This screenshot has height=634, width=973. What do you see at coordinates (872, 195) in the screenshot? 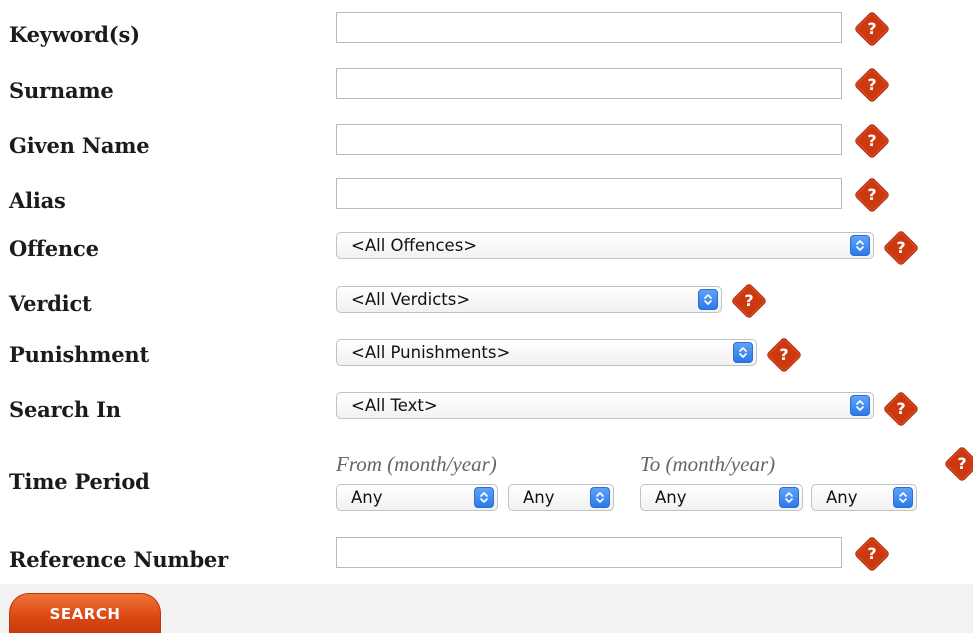
I see `alias-help-icon: ?` at bounding box center [872, 195].